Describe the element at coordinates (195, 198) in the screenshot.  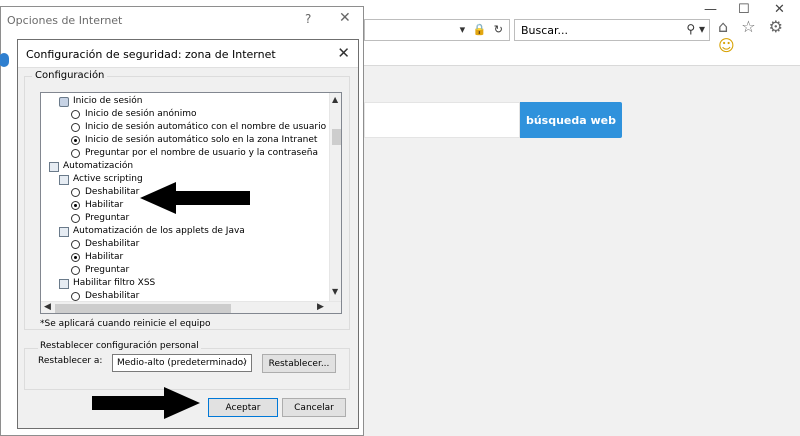
I see `annotation-arrow-left-icon` at that location.